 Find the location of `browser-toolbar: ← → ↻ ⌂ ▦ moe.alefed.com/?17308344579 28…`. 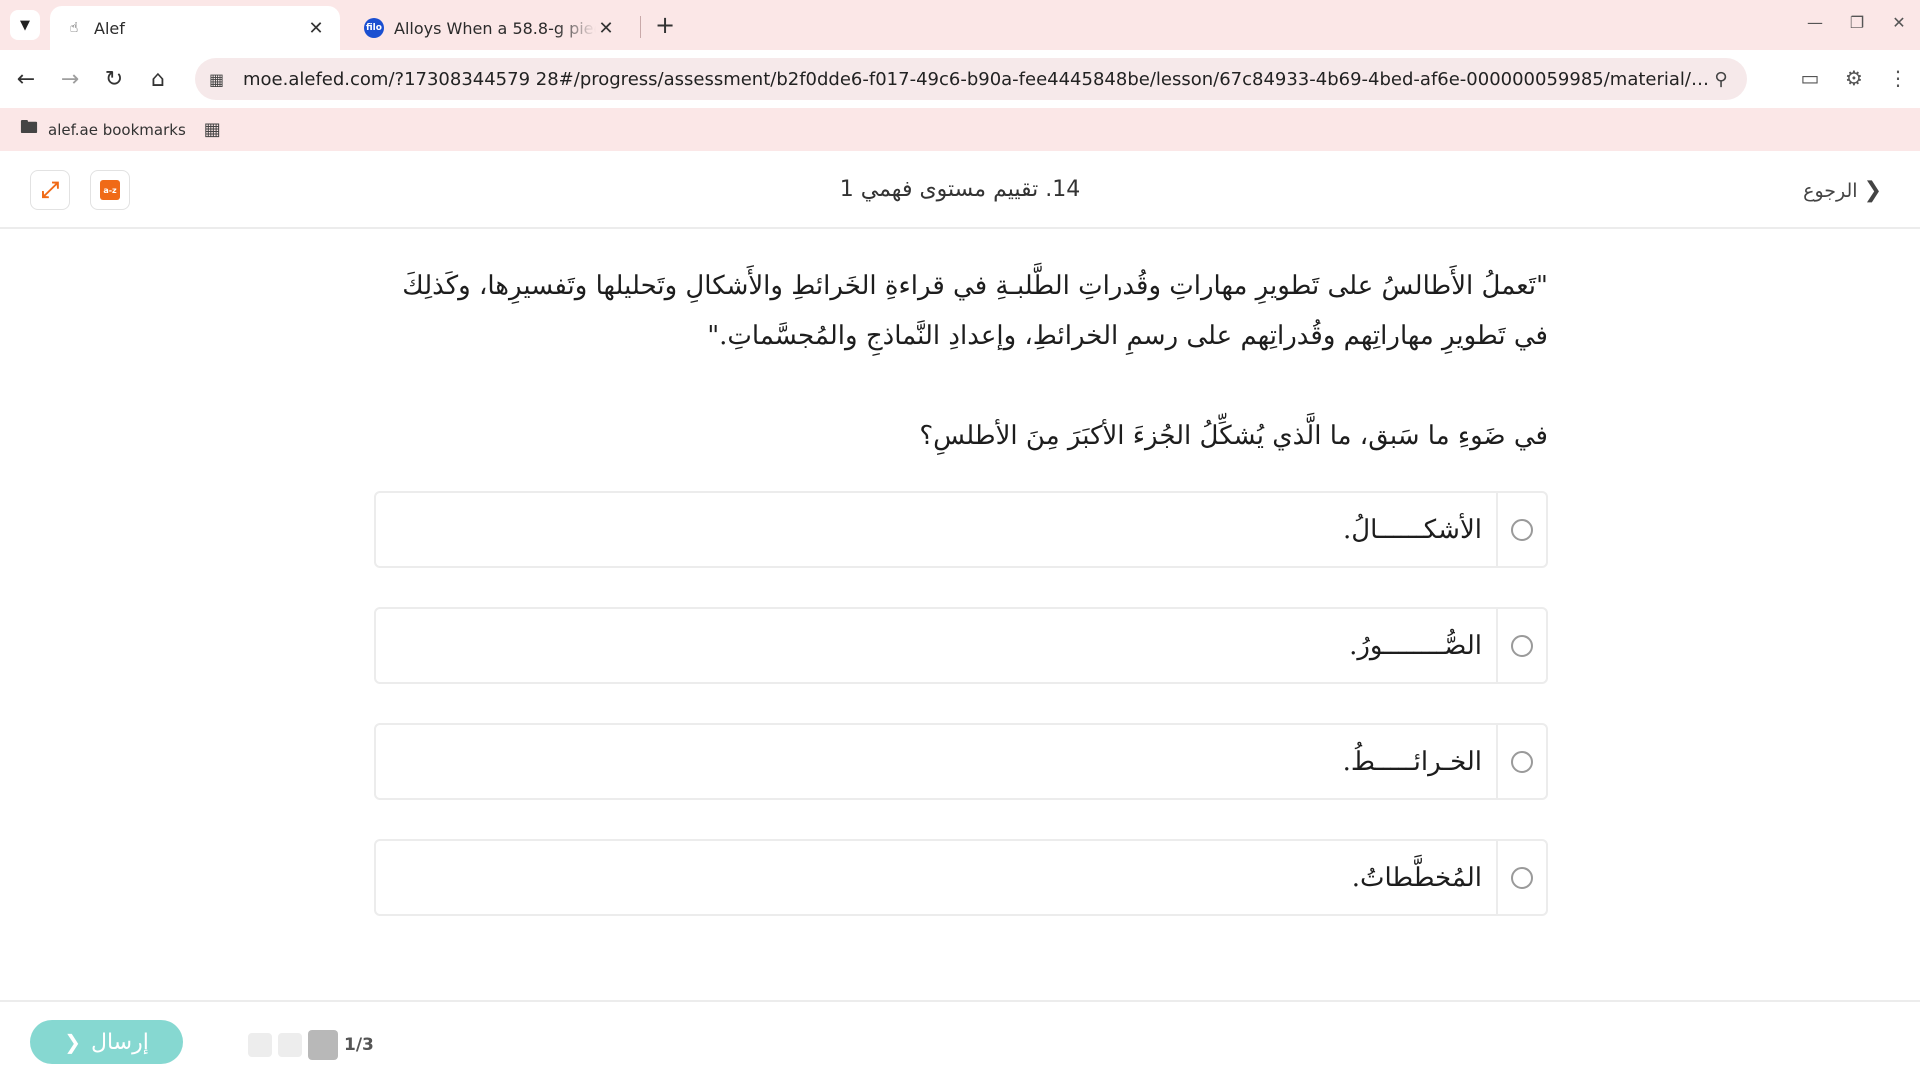

browser-toolbar: ← → ↻ ⌂ ▦ moe.alefed.com/?17308344579 28… is located at coordinates (960, 79).